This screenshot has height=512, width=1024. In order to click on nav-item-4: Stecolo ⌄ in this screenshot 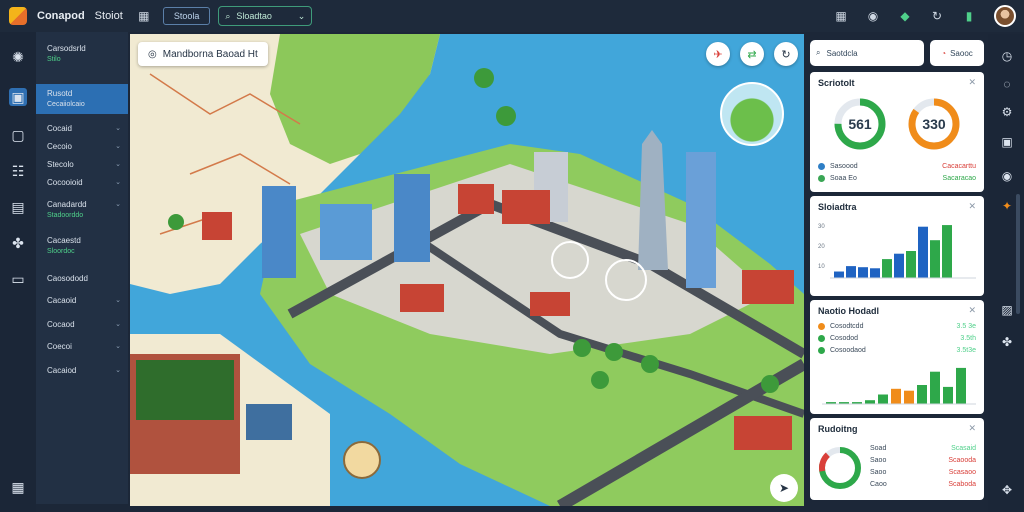, I will do `click(82, 164)`.